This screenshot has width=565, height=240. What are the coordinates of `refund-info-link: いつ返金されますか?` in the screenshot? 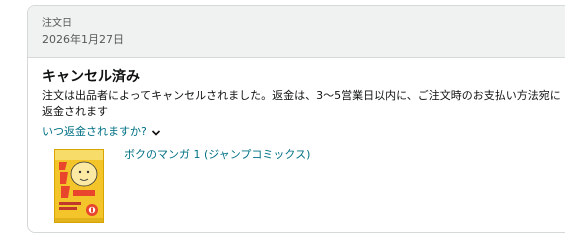 It's located at (101, 132).